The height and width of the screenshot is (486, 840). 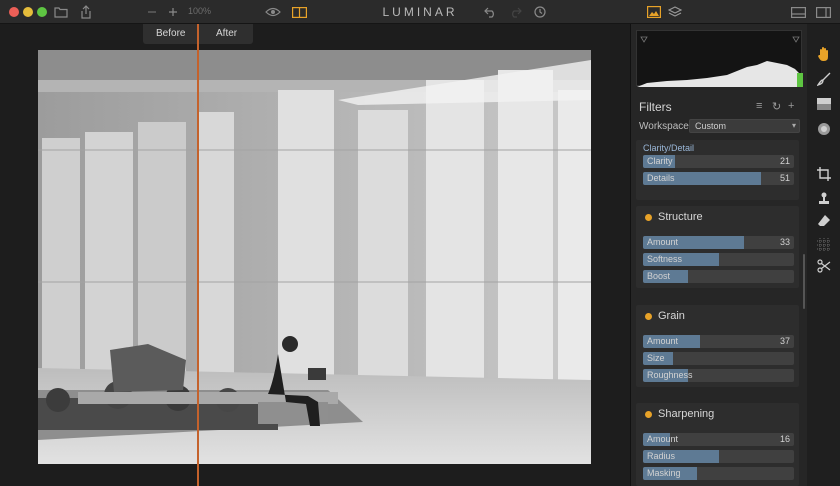 I want to click on filters-title: Filters, so click(x=655, y=107).